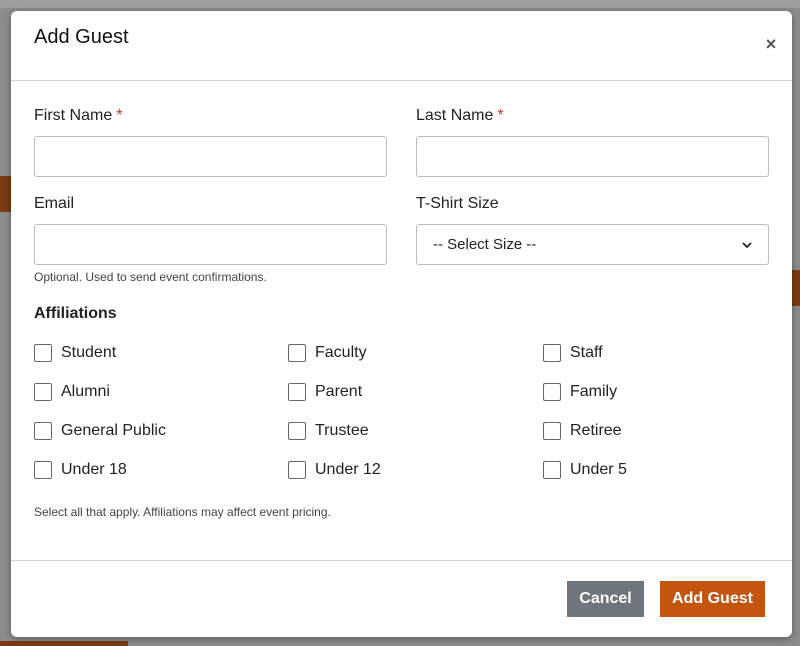 Image resolution: width=800 pixels, height=646 pixels. I want to click on modal-title: Add Guest, so click(81, 37).